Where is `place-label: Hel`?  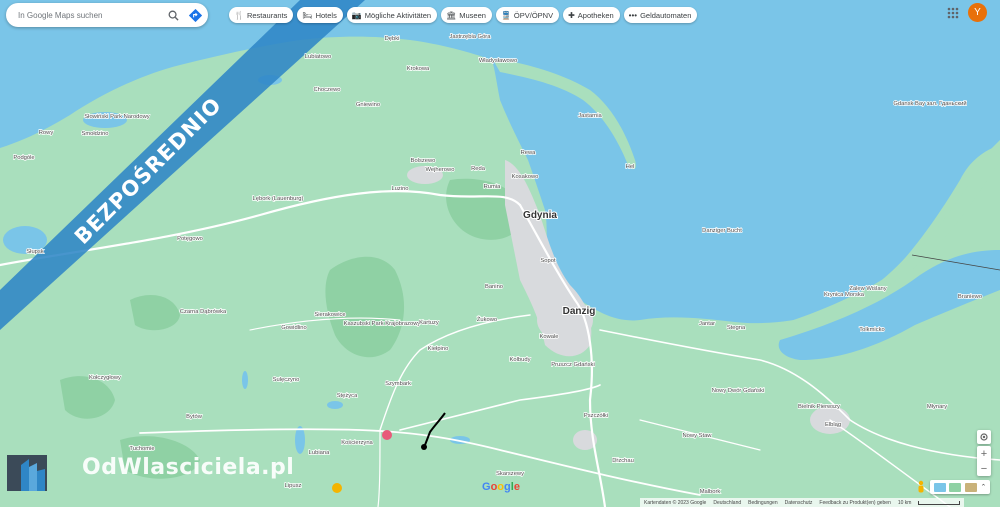 place-label: Hel is located at coordinates (630, 166).